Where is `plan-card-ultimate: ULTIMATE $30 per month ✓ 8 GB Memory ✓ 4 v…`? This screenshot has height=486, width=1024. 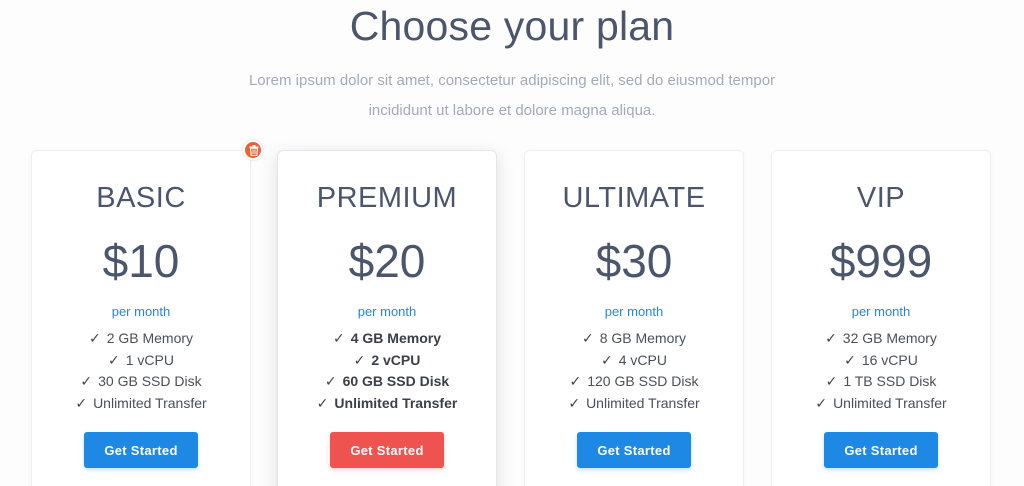 plan-card-ultimate: ULTIMATE $30 per month ✓ 8 GB Memory ✓ 4 v… is located at coordinates (634, 318).